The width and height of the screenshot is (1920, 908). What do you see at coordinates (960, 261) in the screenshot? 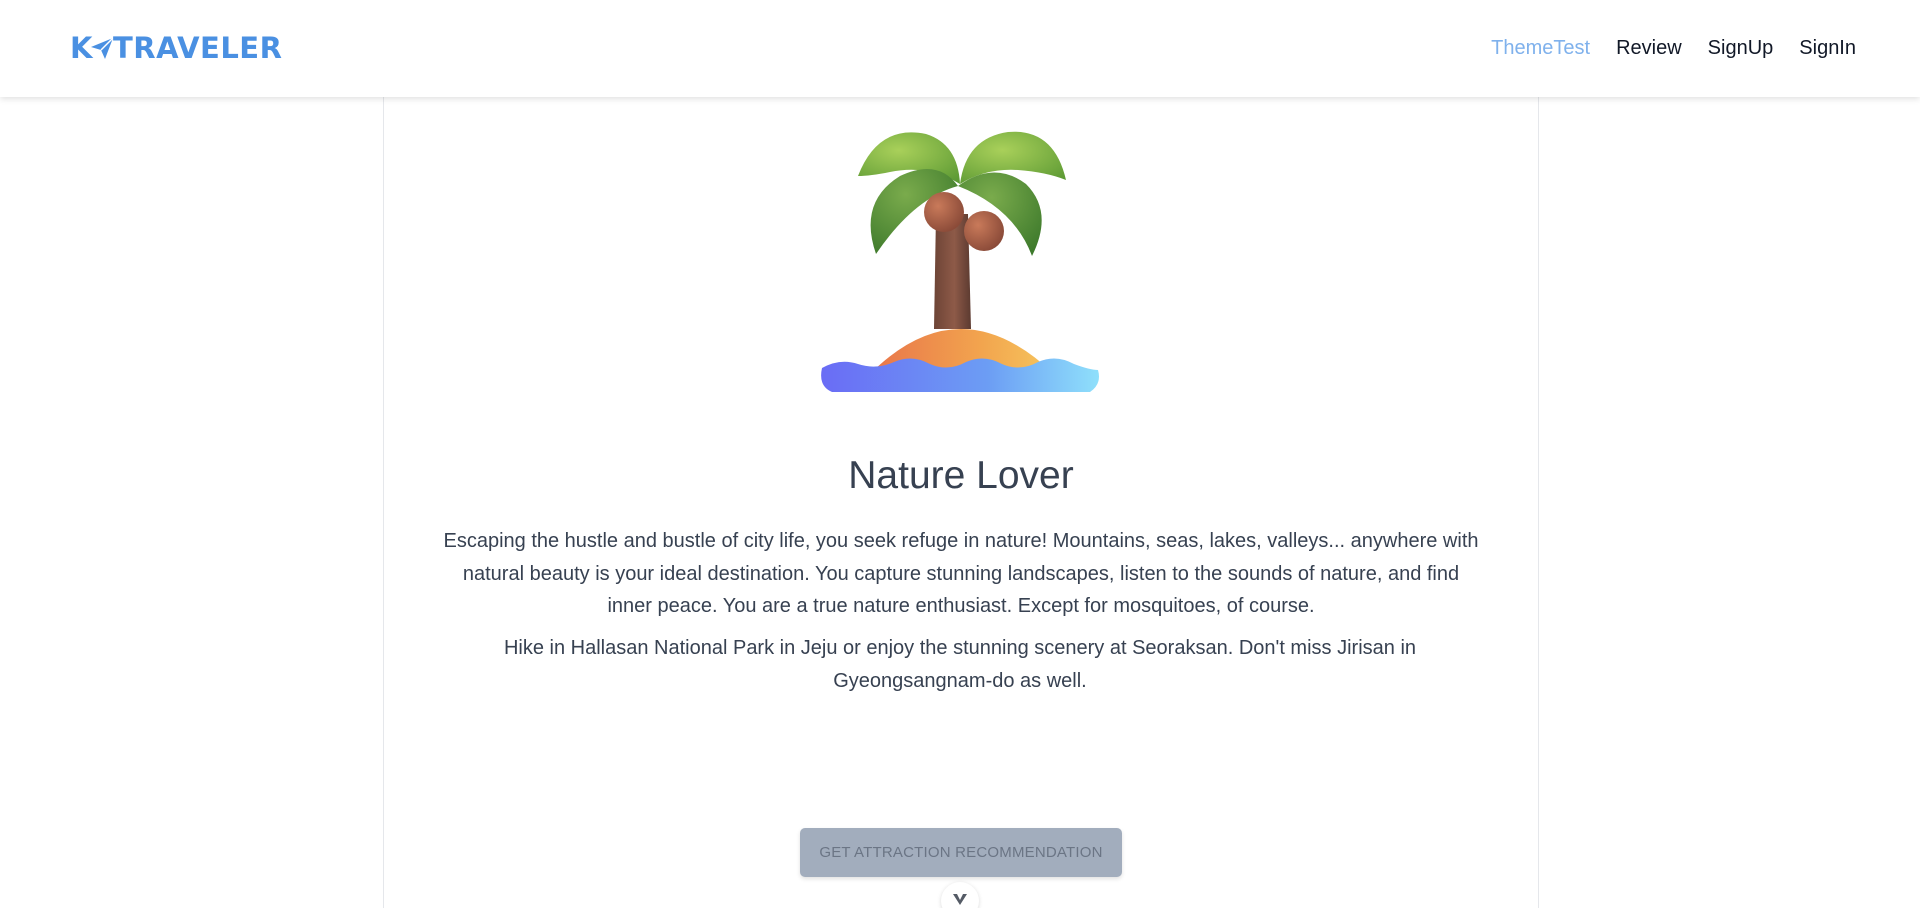
I see `palm-tree-island-icon` at bounding box center [960, 261].